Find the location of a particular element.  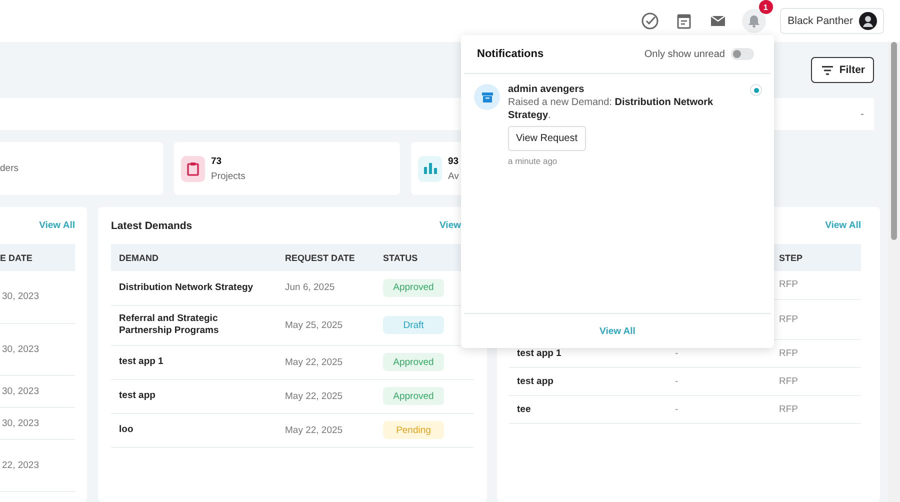

toggle-switch is located at coordinates (742, 54).